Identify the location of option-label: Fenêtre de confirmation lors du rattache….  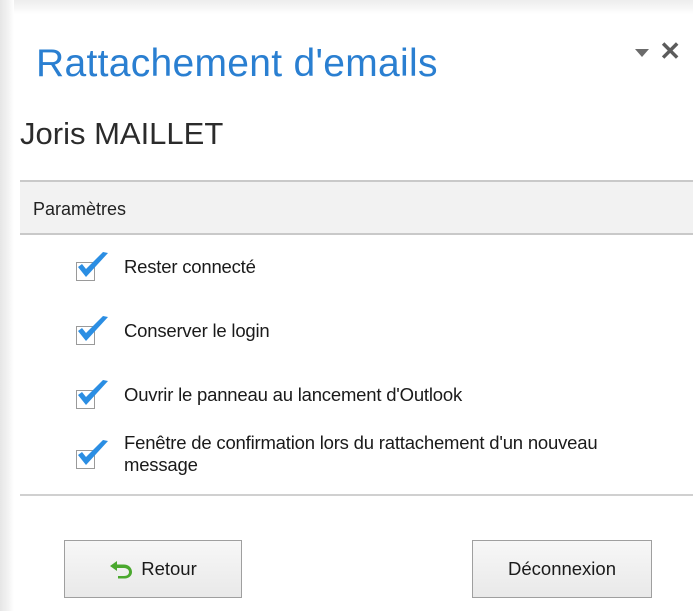
(361, 453).